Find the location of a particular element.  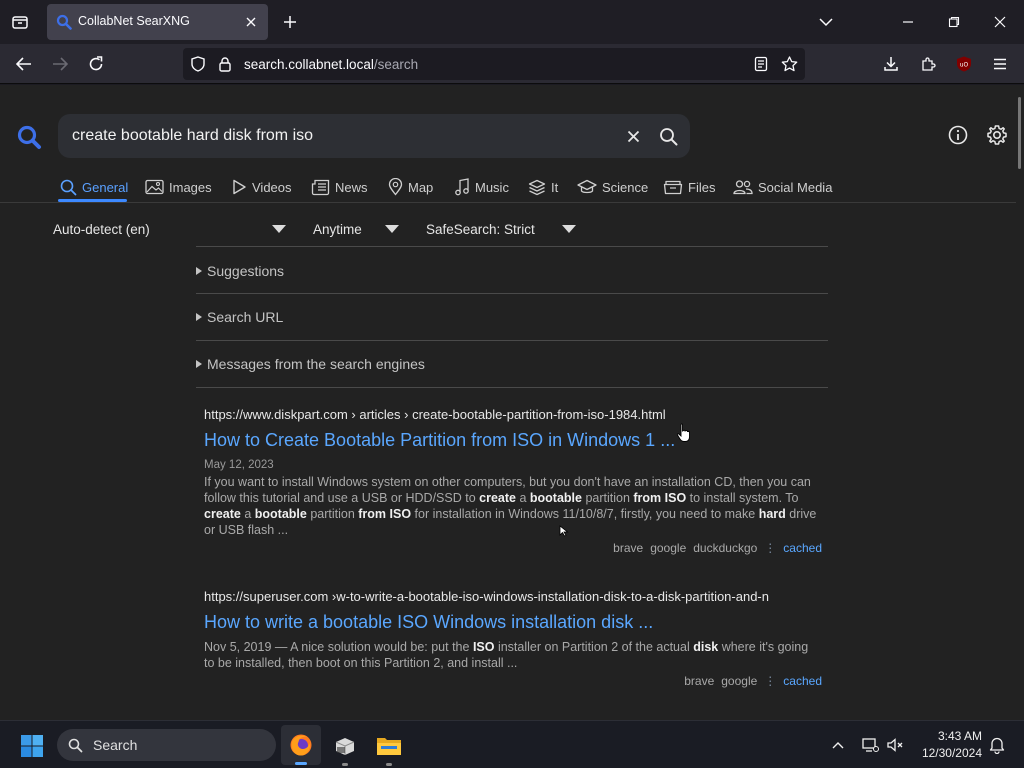

tab-images-label: Images is located at coordinates (190, 187).